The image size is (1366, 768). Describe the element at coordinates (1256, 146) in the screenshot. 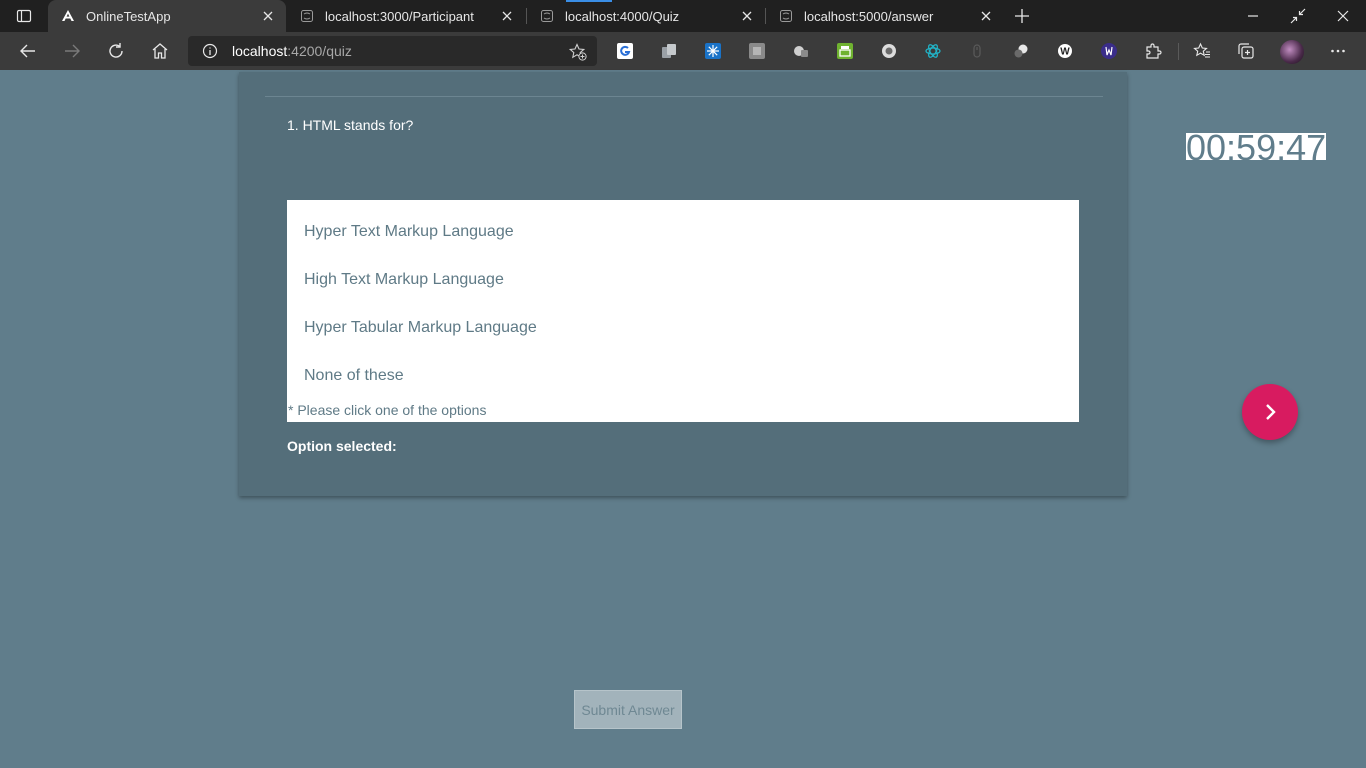

I see `countdown-timer: 00:59:47` at that location.